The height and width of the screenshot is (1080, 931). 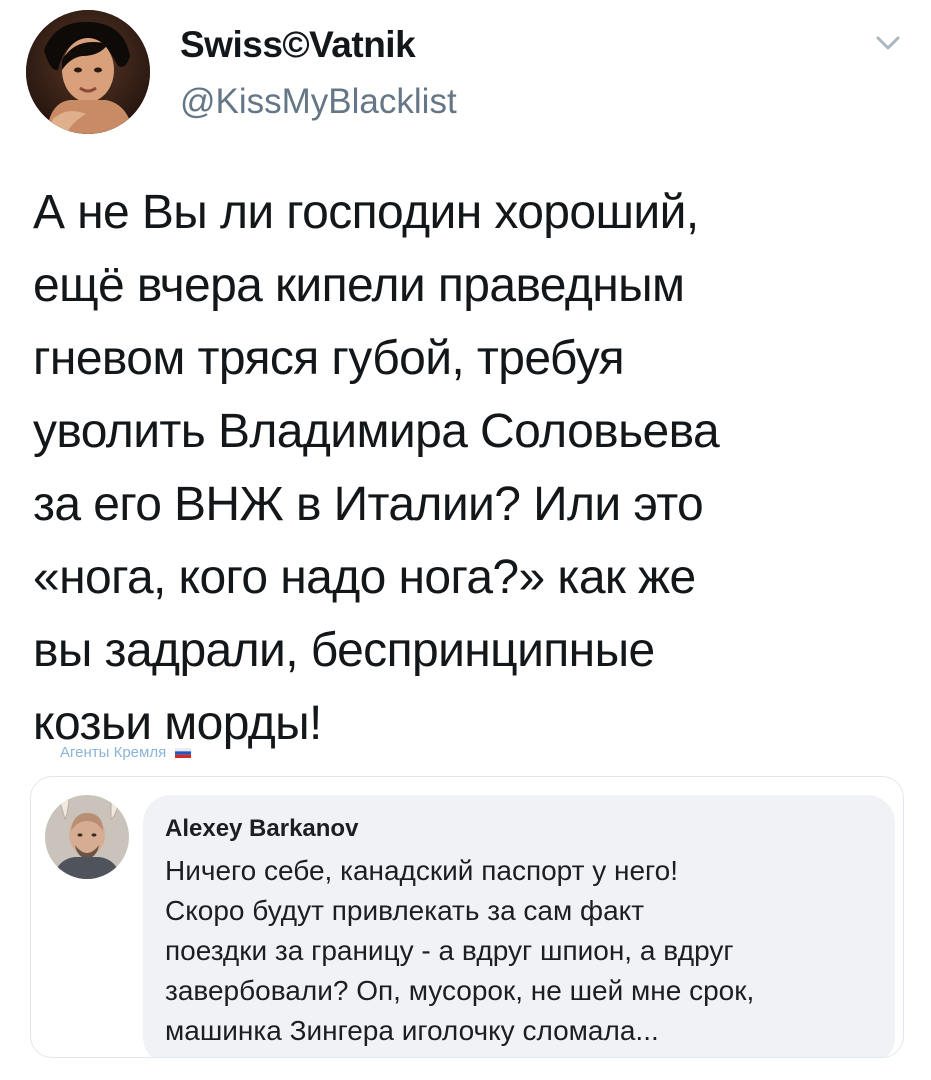 I want to click on tweet-text-line: ещё вчера кипели праведным, so click(x=359, y=285).